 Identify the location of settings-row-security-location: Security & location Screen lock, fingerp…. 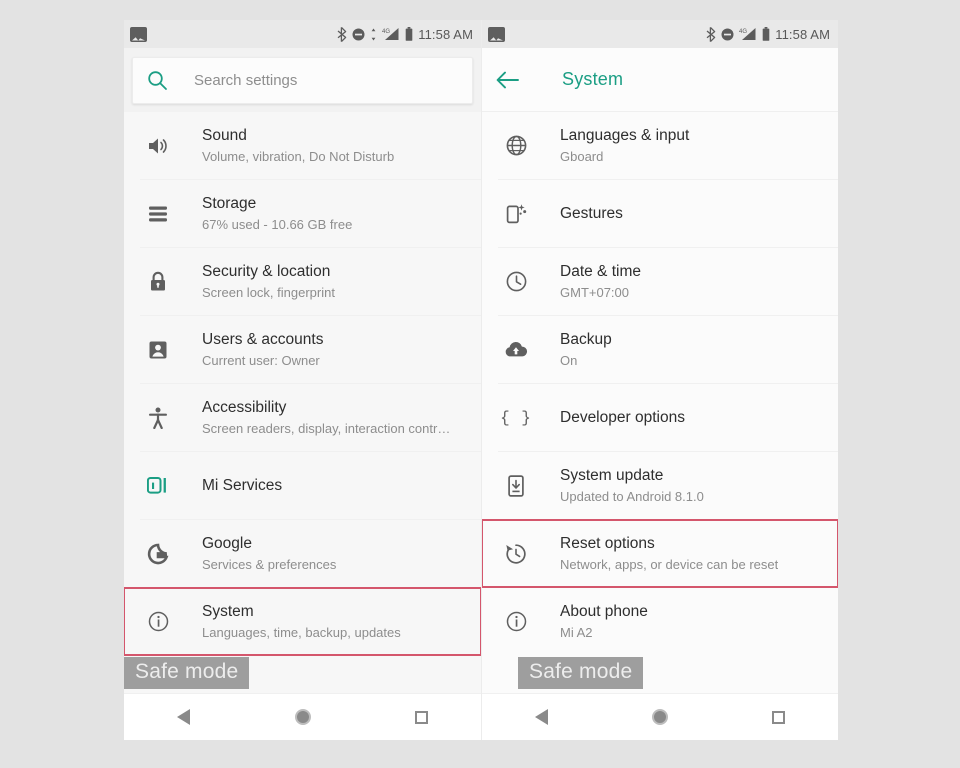
(302, 281).